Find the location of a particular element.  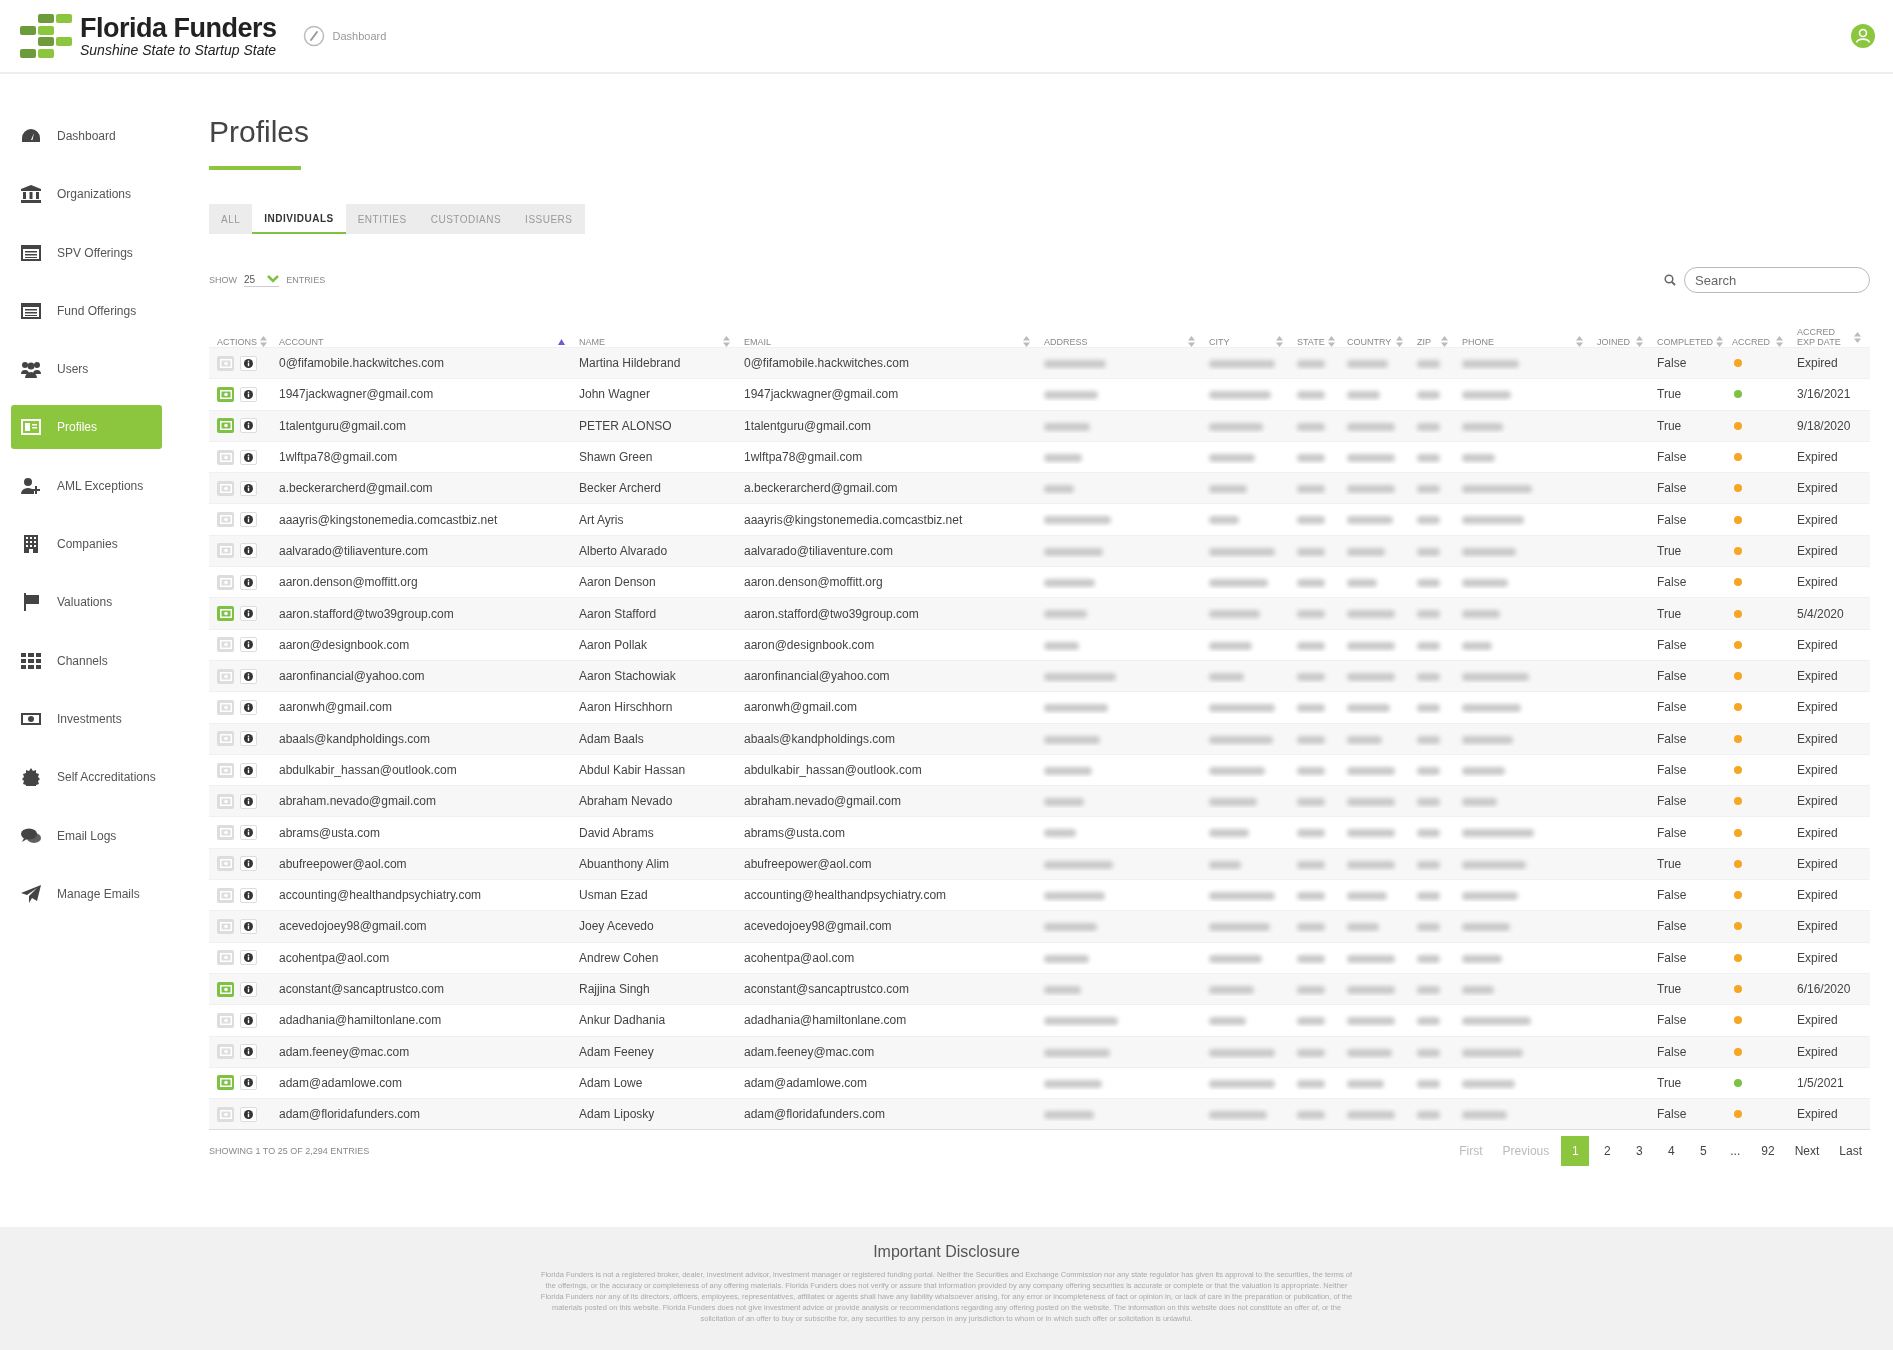

column-header: ADDRESS is located at coordinates (1118, 341).